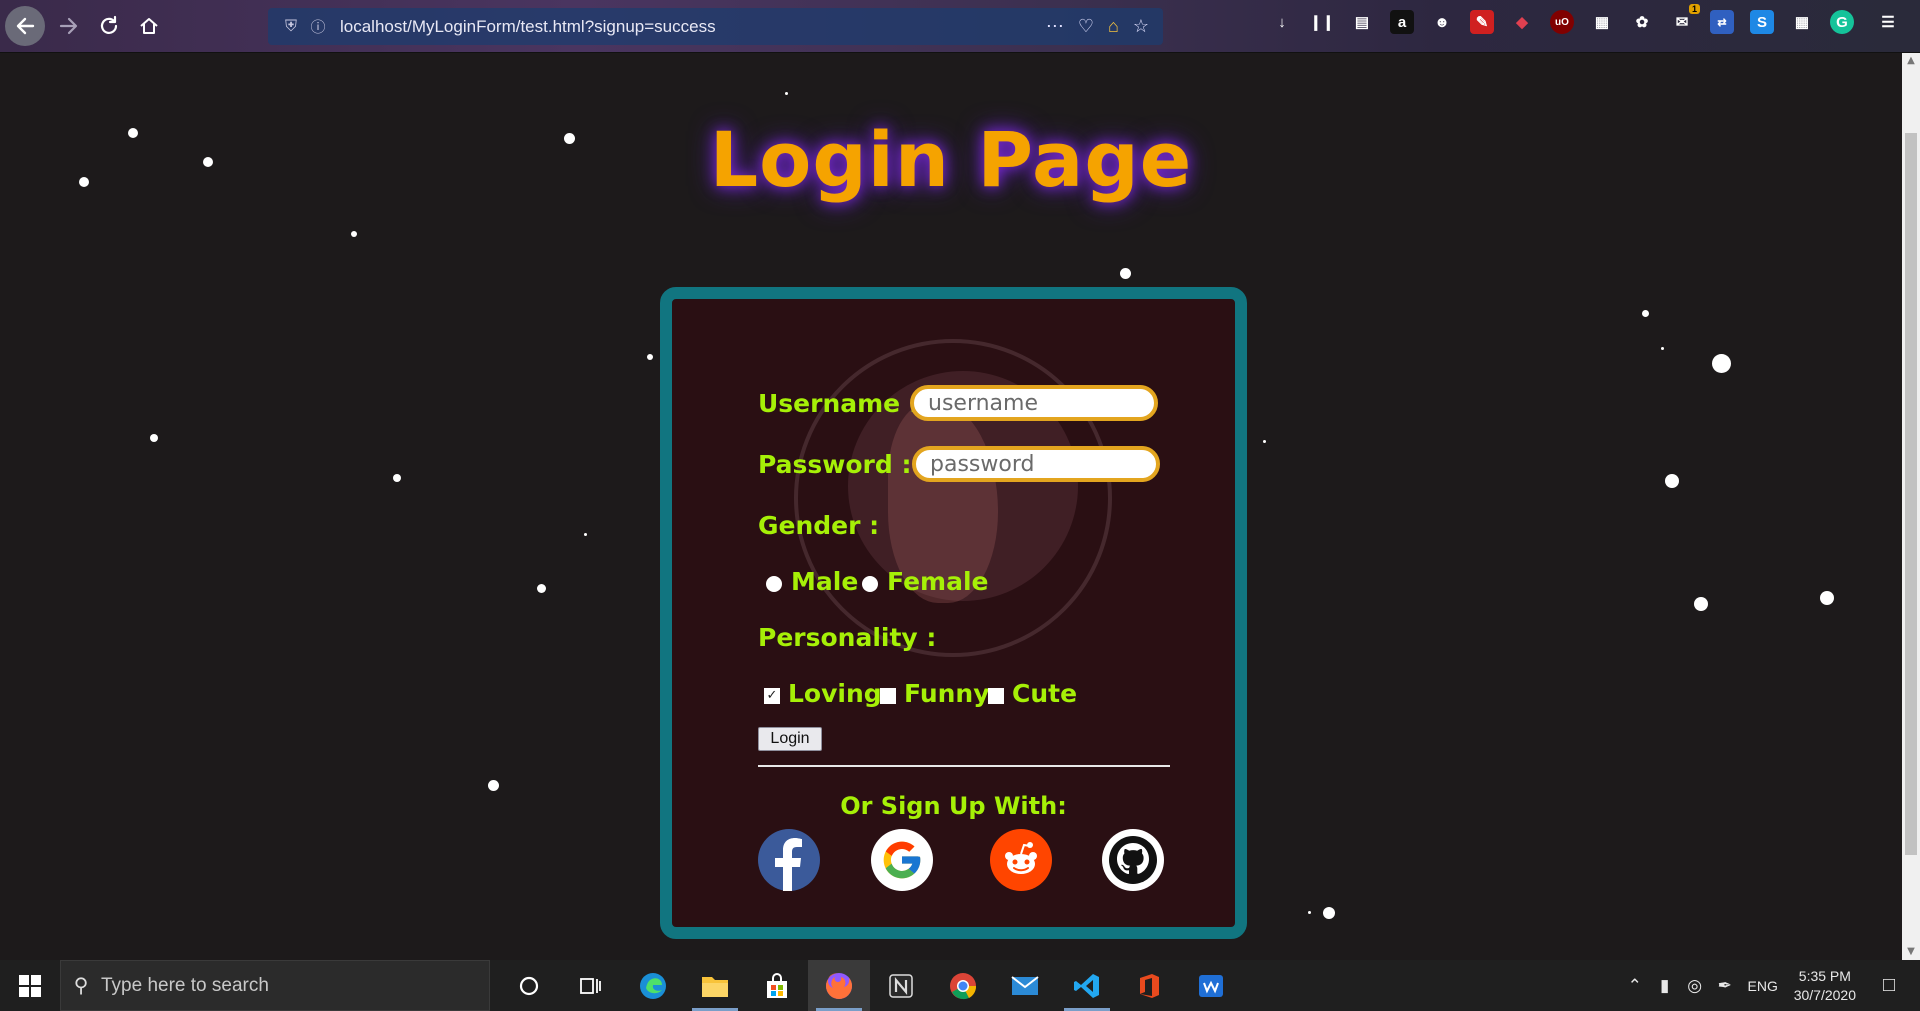 The height and width of the screenshot is (1011, 1920). What do you see at coordinates (838, 403) in the screenshot?
I see `username-label: Username :` at bounding box center [838, 403].